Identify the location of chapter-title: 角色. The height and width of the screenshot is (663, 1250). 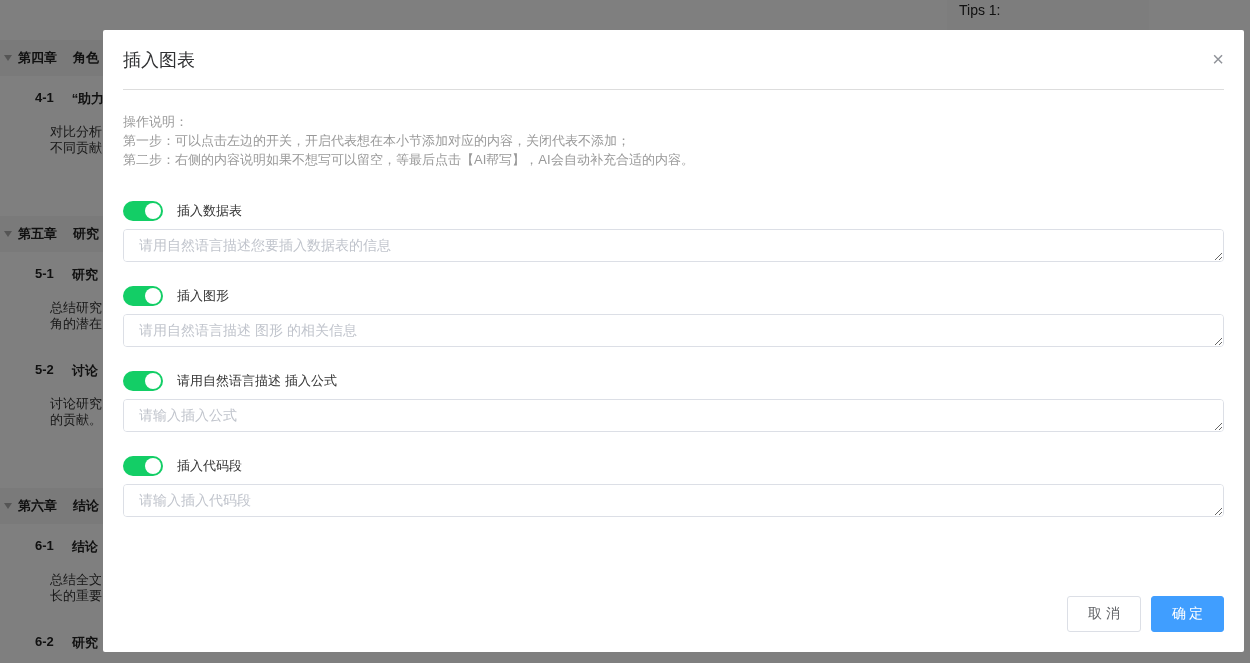
(86, 58).